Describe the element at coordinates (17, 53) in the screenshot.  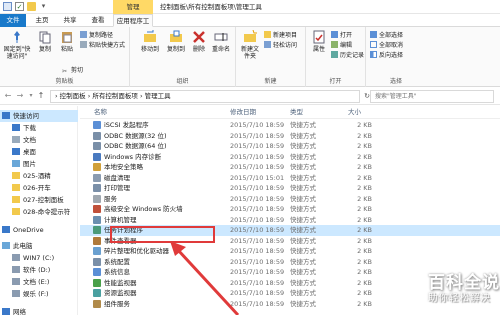
I see `pin-label: 固定到"快速访问"` at that location.